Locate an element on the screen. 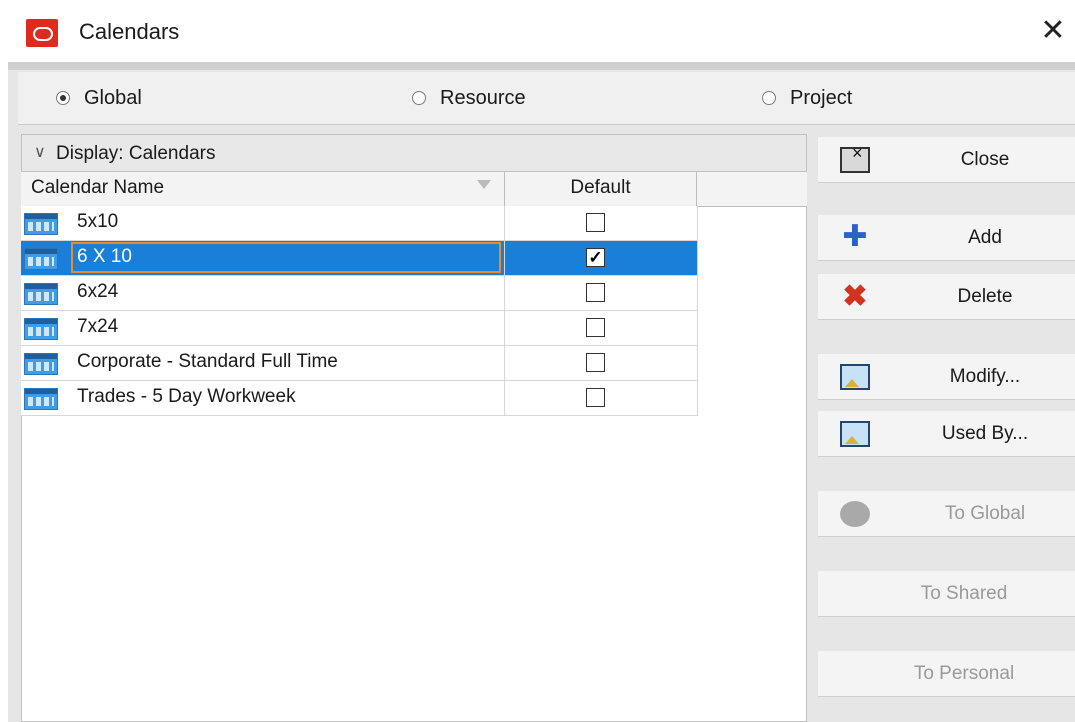 The height and width of the screenshot is (722, 1075). calendar-name: 6x24 is located at coordinates (98, 291).